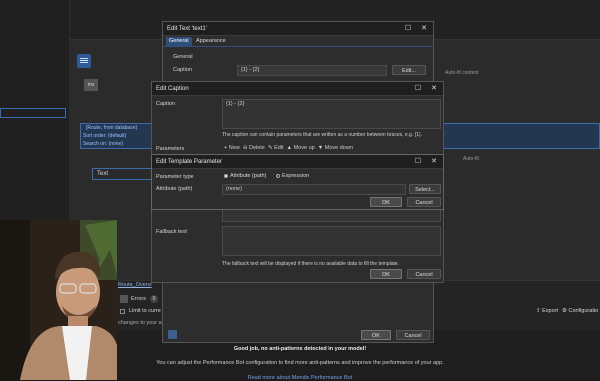 The height and width of the screenshot is (381, 600). I want to click on errors-label: Errors, so click(138, 299).